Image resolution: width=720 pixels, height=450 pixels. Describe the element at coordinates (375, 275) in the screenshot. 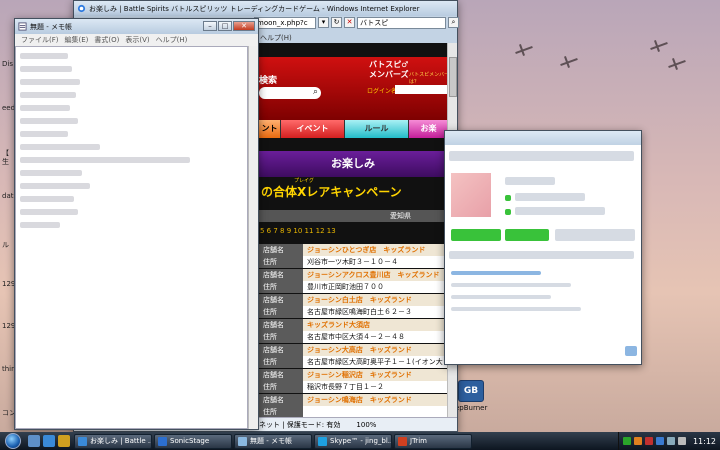

I see `store-name: ジョーシンアクロス豊川店 キッズランド` at that location.